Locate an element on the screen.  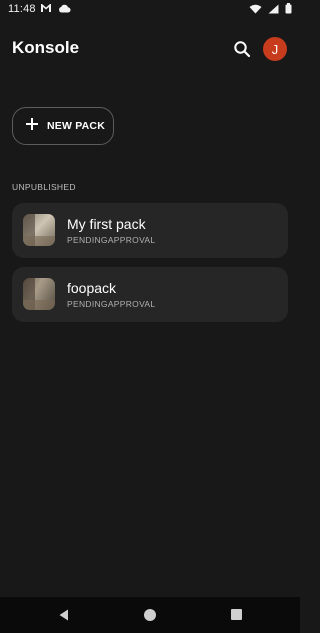
status-right-icons is located at coordinates (270, 10).